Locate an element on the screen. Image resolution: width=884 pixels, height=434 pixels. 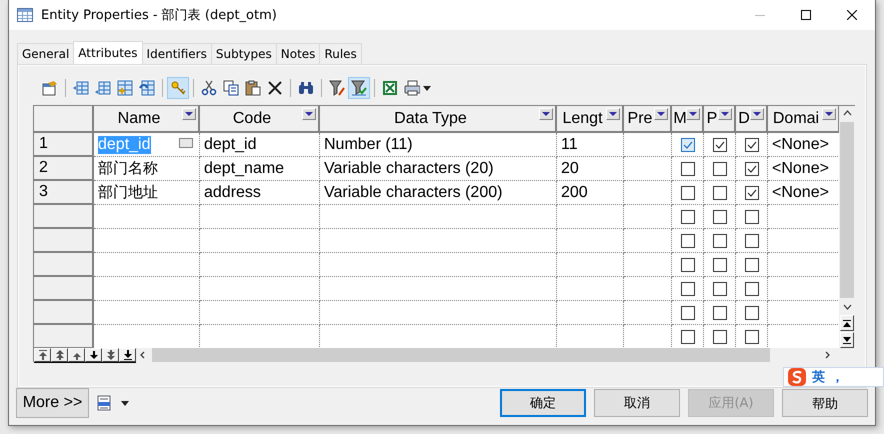
top-arrow-icon is located at coordinates (847, 323).